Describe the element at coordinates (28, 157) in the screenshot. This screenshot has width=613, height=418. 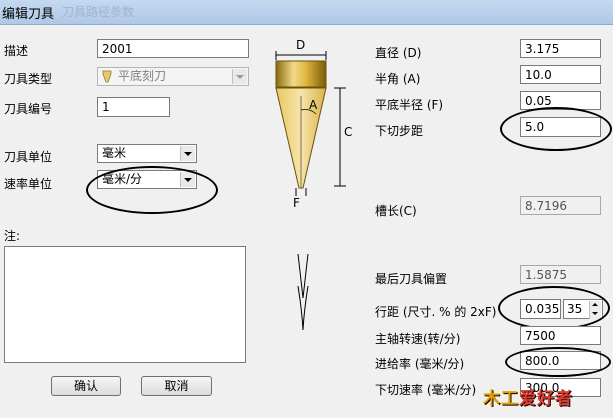
I see `tool-unit-label: 刀具单位` at that location.